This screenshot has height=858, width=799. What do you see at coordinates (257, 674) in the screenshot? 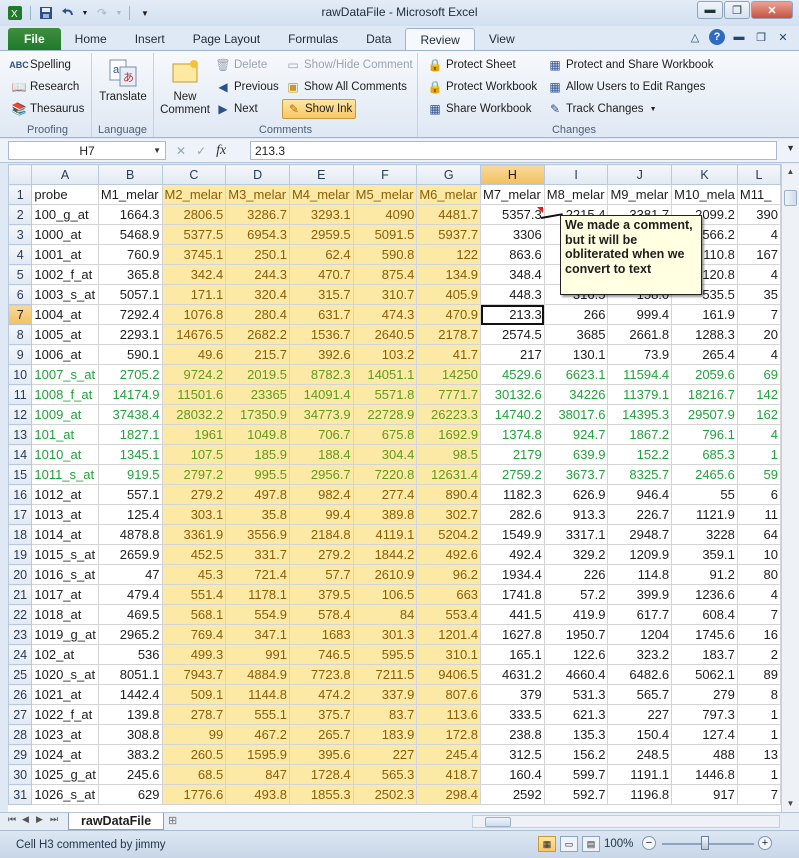
I see `value-cell: 4884.9` at bounding box center [257, 674].